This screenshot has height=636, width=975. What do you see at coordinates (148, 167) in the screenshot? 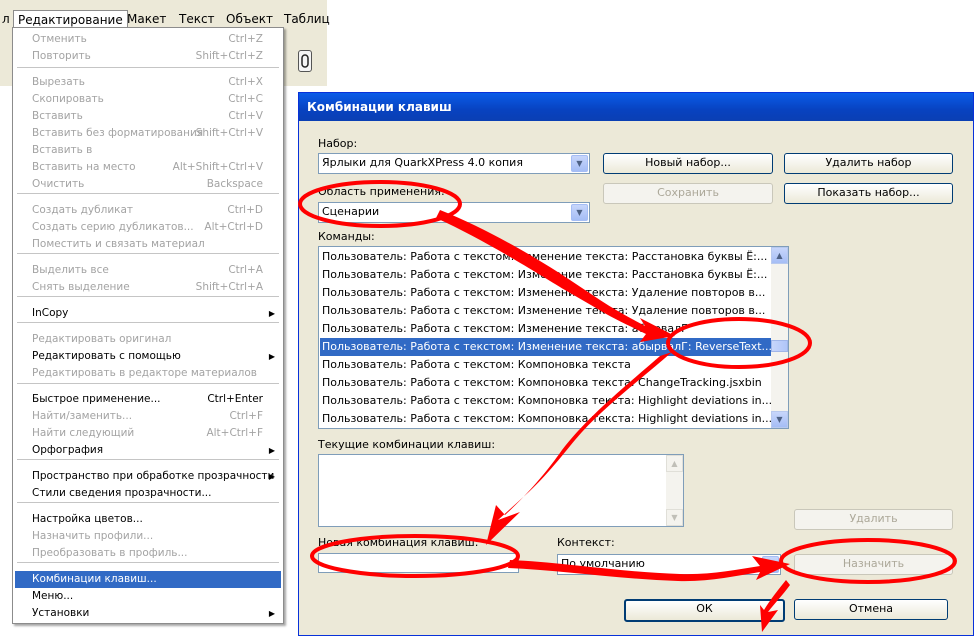
I see `edit-menu-item: Вставить на место Alt+Shift+Ctrl+V` at bounding box center [148, 167].